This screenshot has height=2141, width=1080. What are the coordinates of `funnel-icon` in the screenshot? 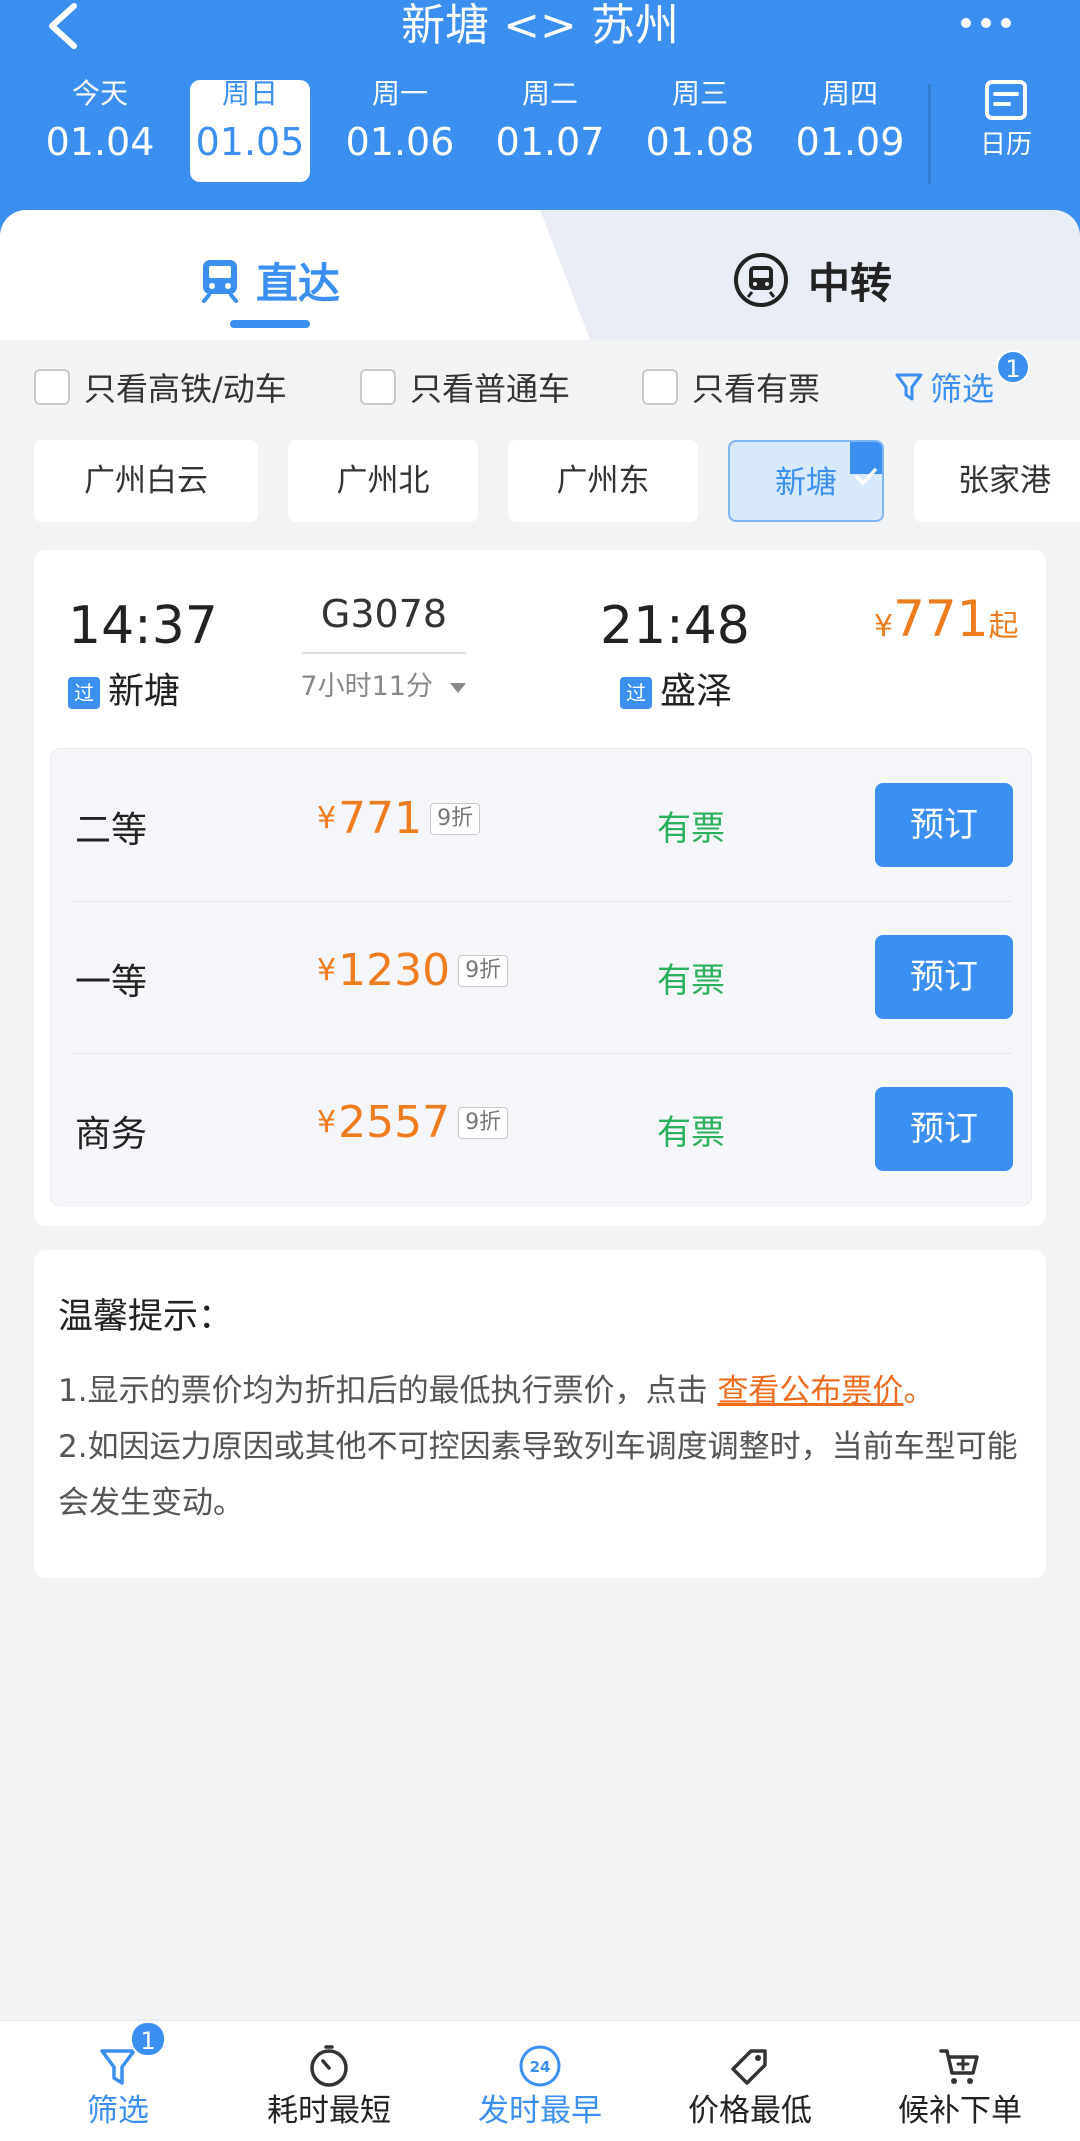 It's located at (118, 2067).